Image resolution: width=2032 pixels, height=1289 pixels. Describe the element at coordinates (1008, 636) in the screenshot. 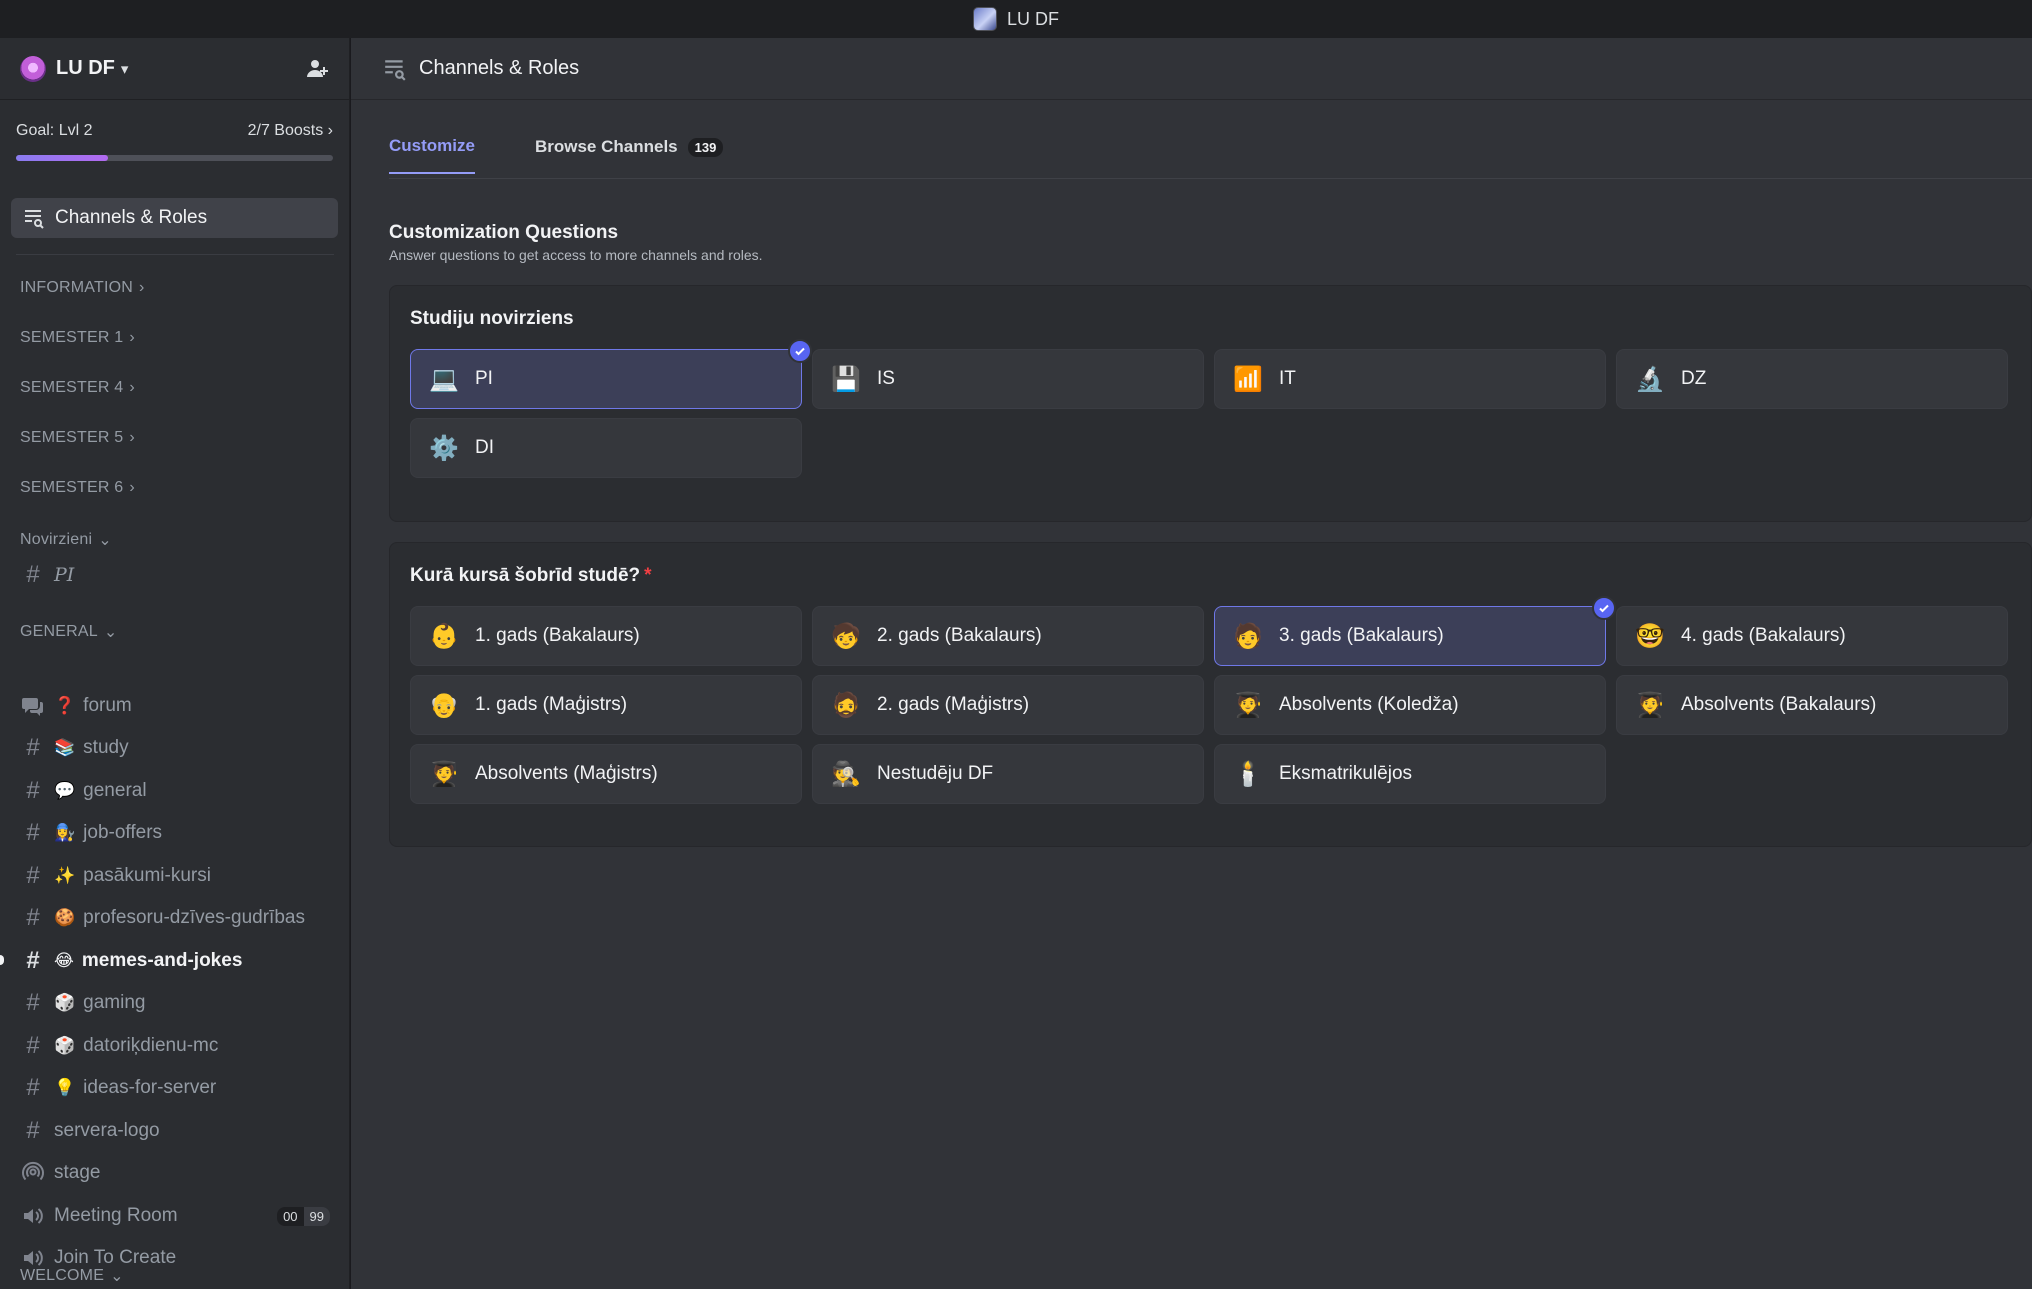

I see `option-button: 🧒 2. gads (Bakalaurs)` at that location.